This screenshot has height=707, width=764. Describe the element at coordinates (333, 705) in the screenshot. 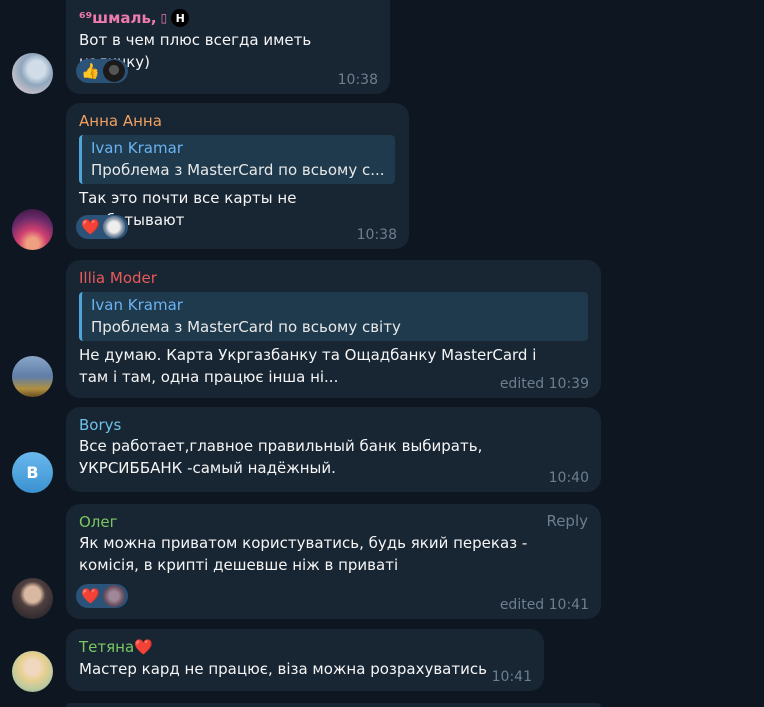

I see `message-bubble-partial` at that location.